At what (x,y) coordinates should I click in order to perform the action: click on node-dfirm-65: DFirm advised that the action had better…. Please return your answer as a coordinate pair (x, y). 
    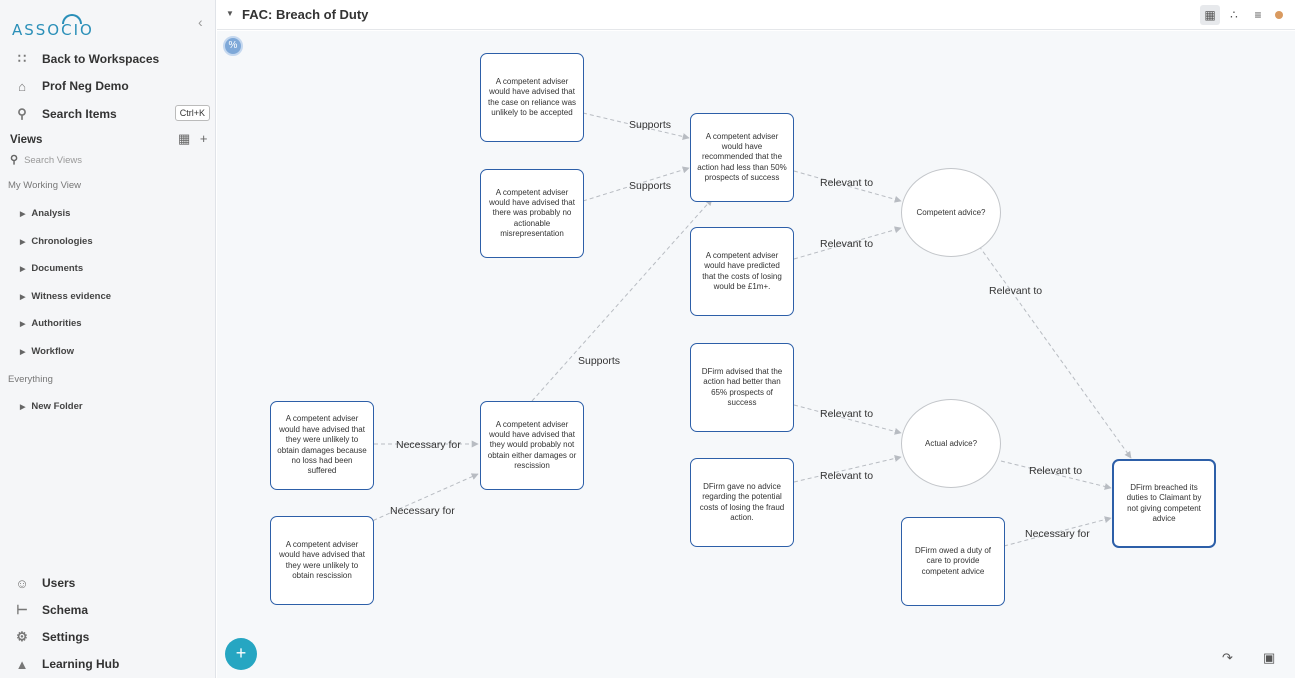
    Looking at the image, I should click on (742, 387).